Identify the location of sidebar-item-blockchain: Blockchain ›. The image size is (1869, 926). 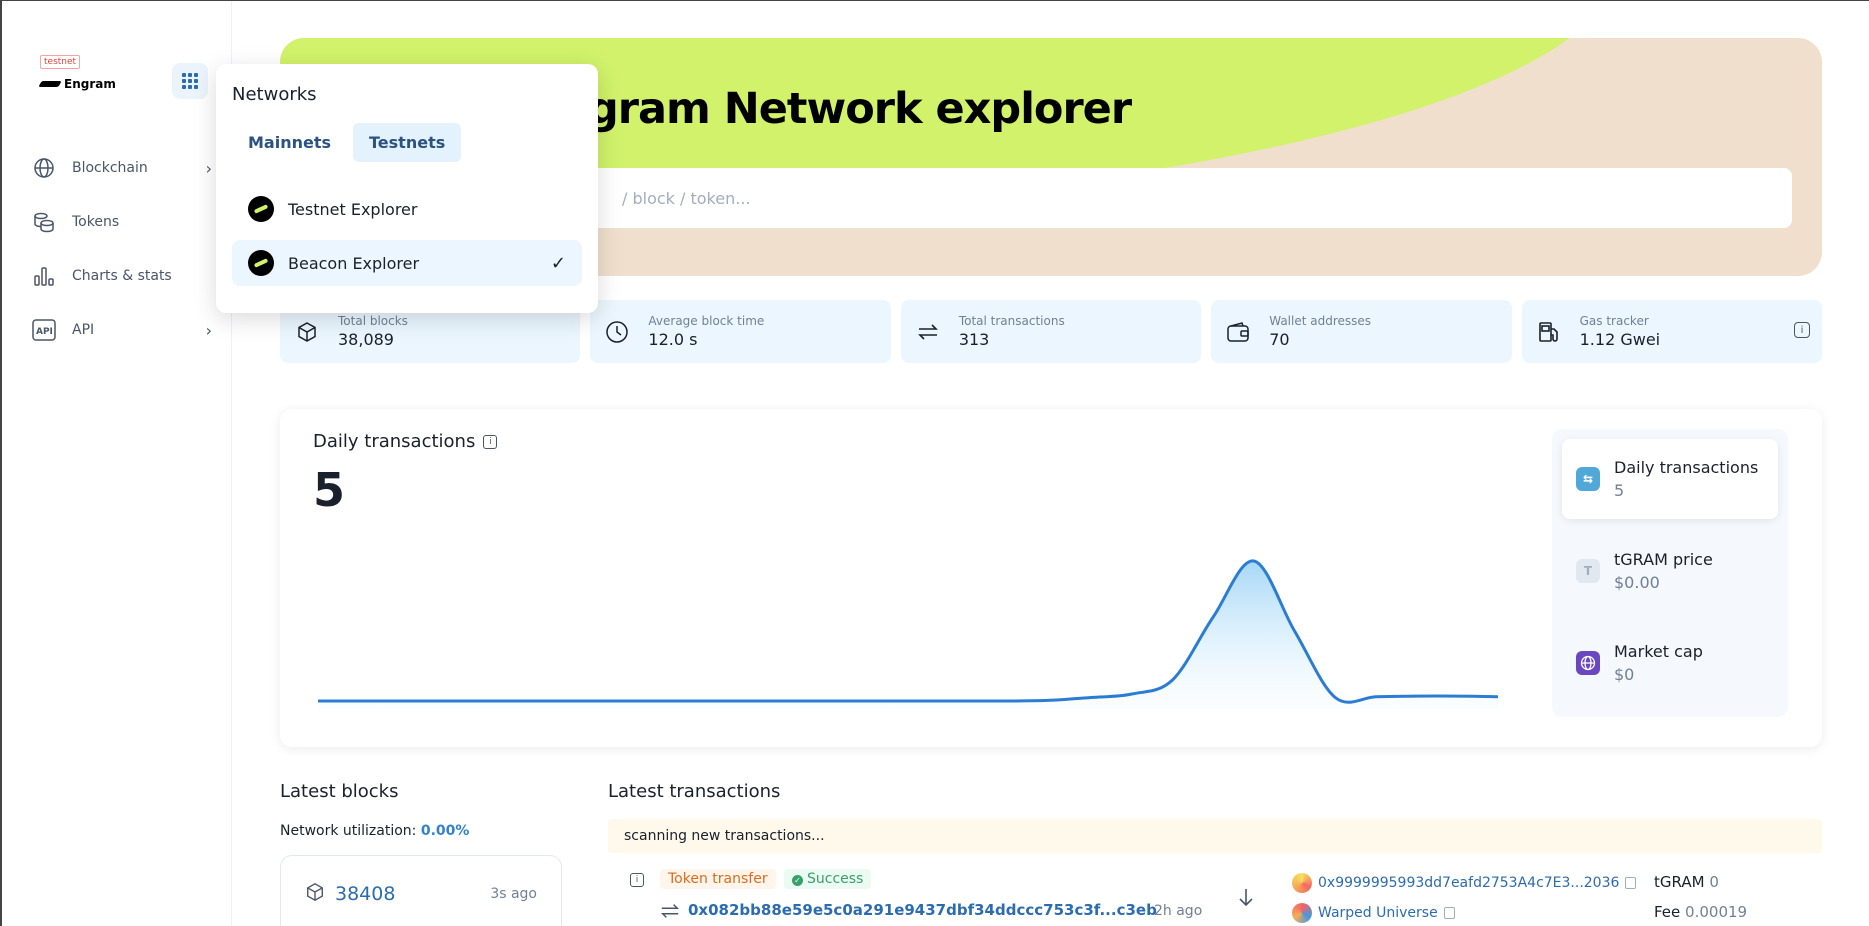
(122, 168).